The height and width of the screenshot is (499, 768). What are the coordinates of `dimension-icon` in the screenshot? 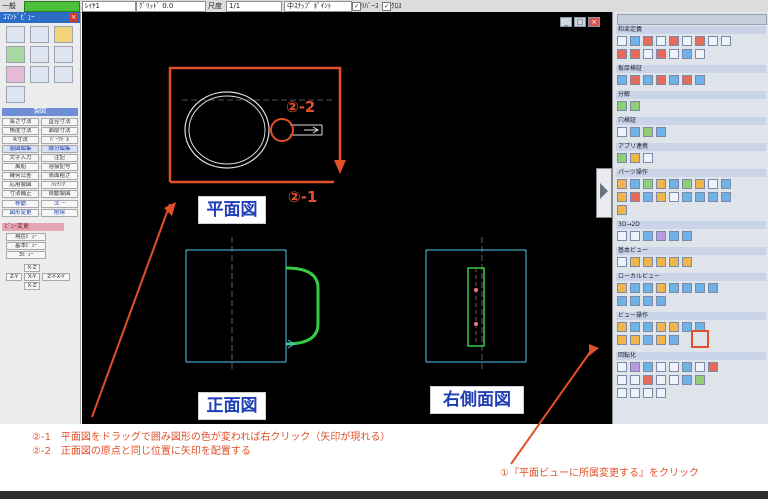 It's located at (39, 34).